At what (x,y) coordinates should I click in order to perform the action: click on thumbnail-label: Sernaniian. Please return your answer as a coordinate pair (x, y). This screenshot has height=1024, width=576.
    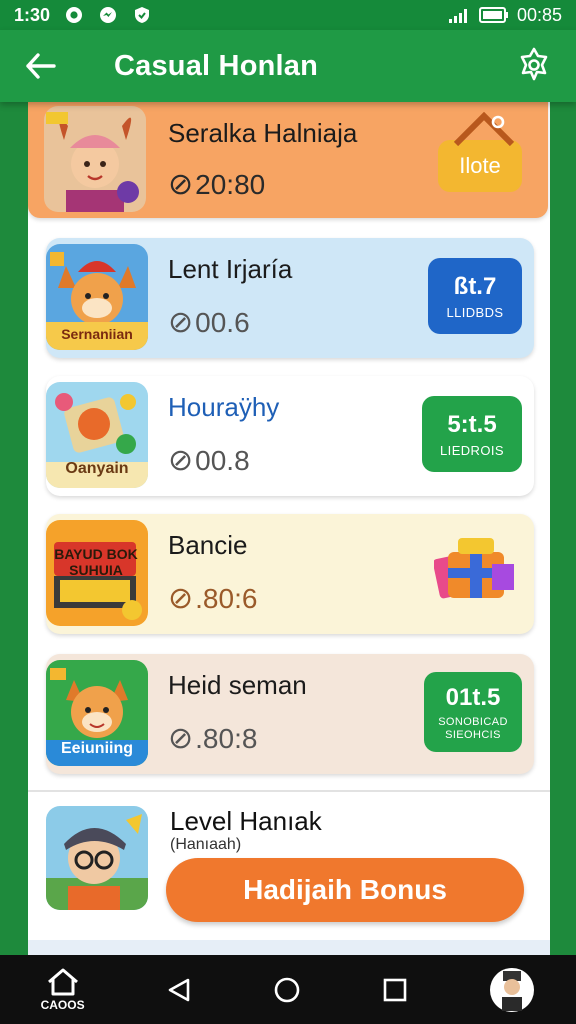
    Looking at the image, I should click on (97, 334).